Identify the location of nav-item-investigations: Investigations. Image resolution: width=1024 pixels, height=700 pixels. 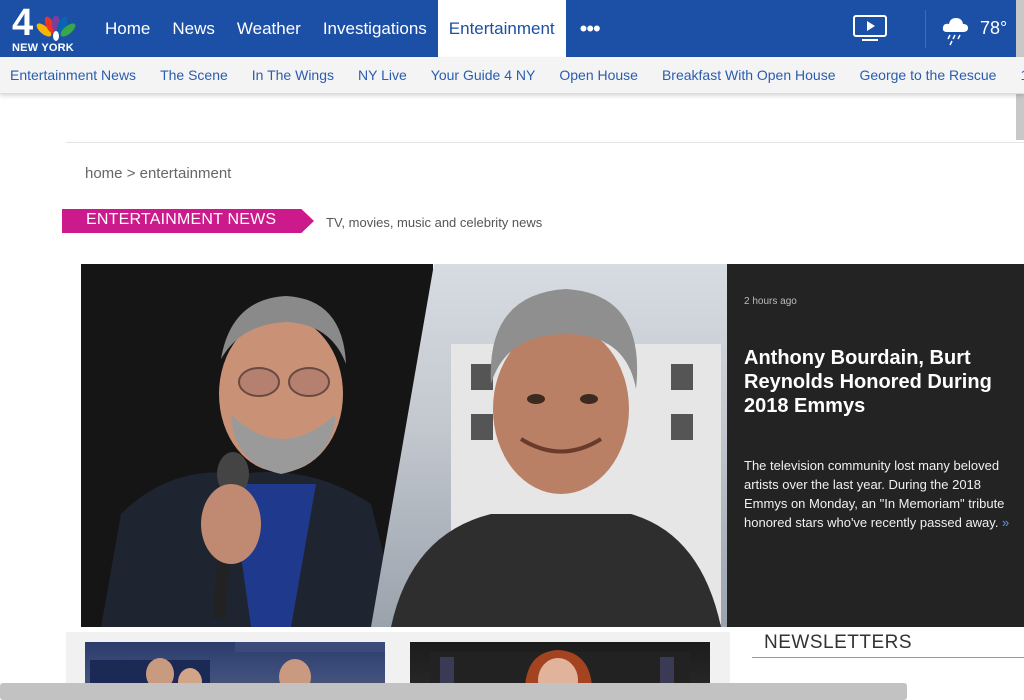
(375, 28).